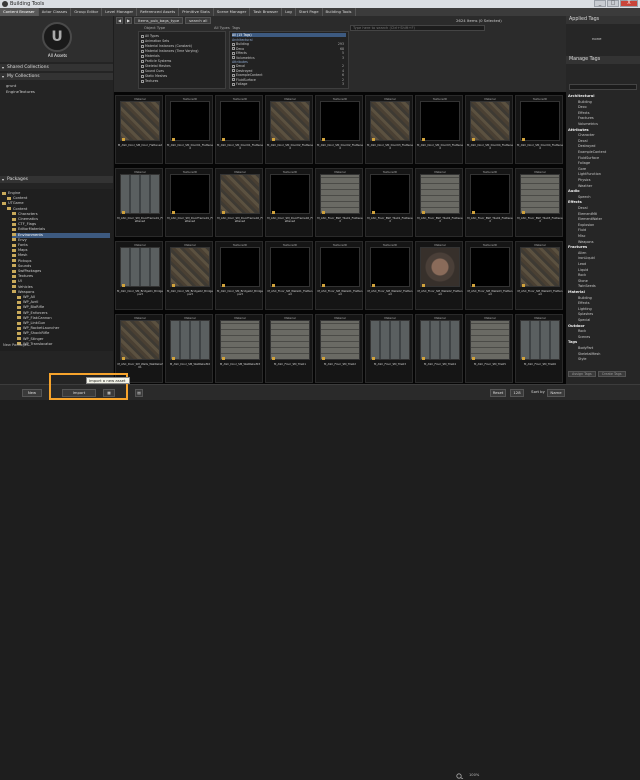  I want to click on tab-start-page: Start Page, so click(309, 12).